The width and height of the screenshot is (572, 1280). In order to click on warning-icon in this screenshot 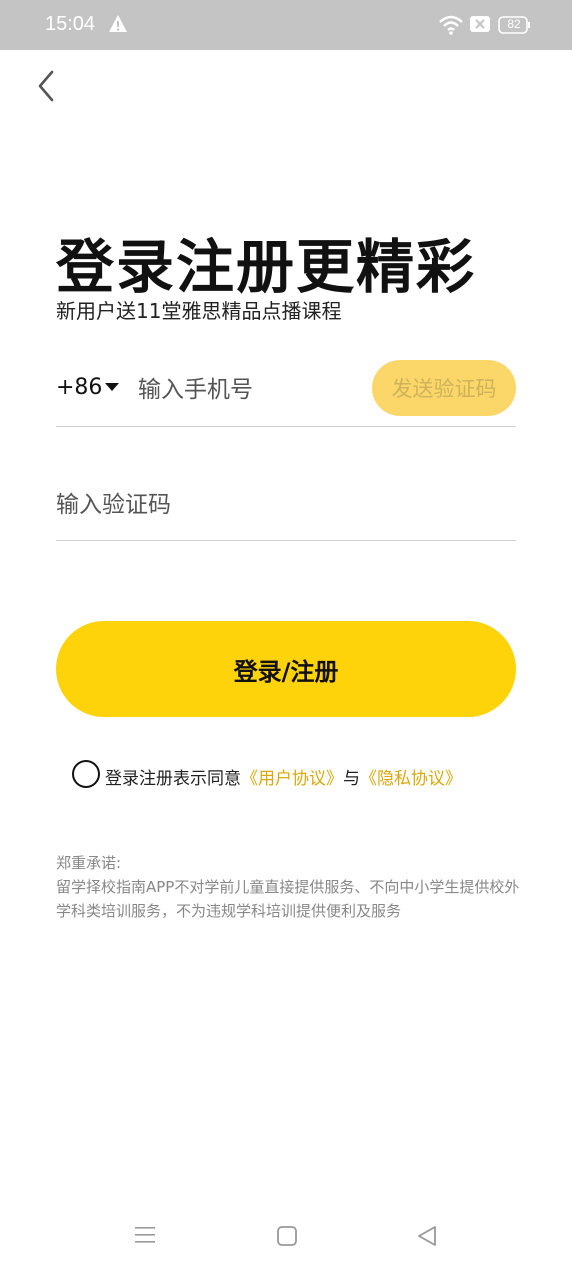, I will do `click(118, 23)`.